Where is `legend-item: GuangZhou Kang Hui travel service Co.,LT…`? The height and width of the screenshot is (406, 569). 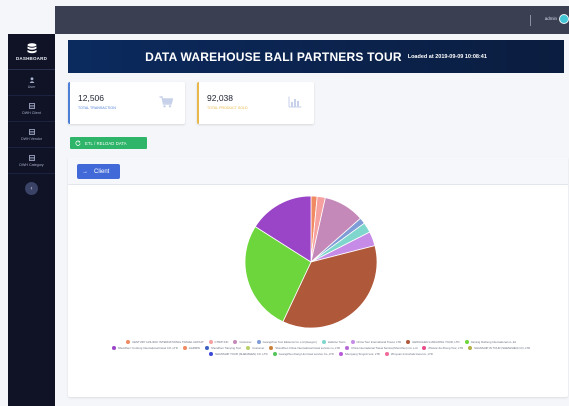
legend-item: GuangZhou Kang Hui travel service Co.,LT… is located at coordinates (303, 354).